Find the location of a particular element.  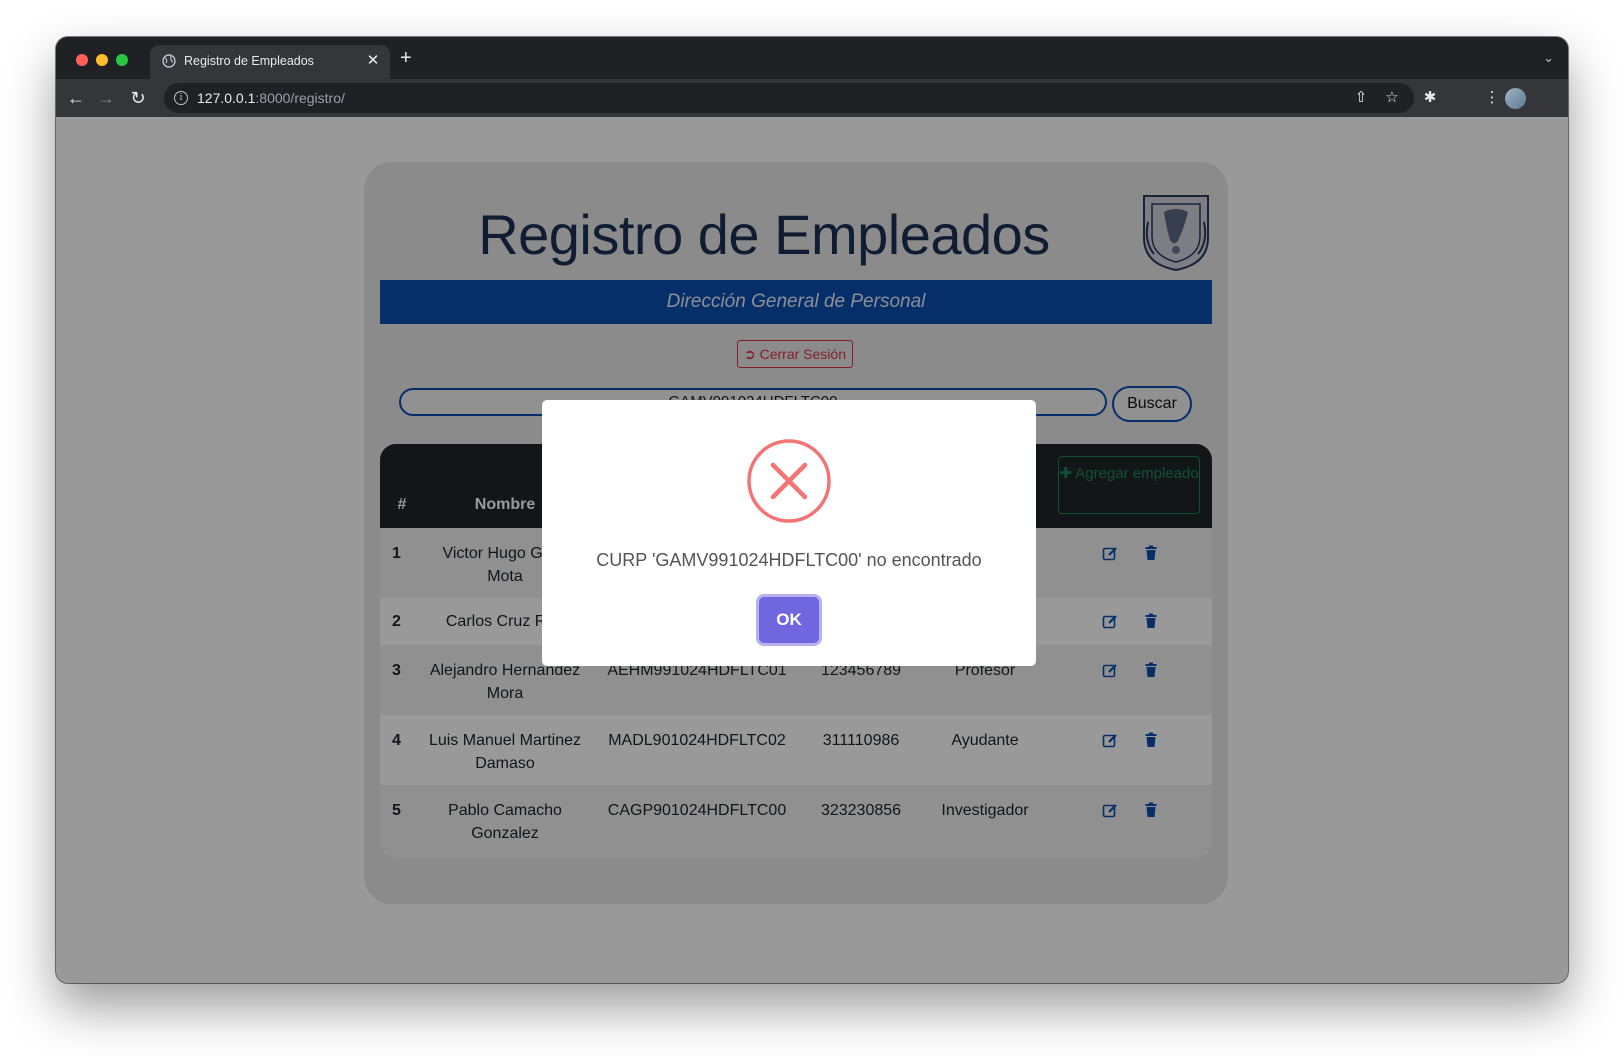

tab-close-icon: ✕ is located at coordinates (373, 61).